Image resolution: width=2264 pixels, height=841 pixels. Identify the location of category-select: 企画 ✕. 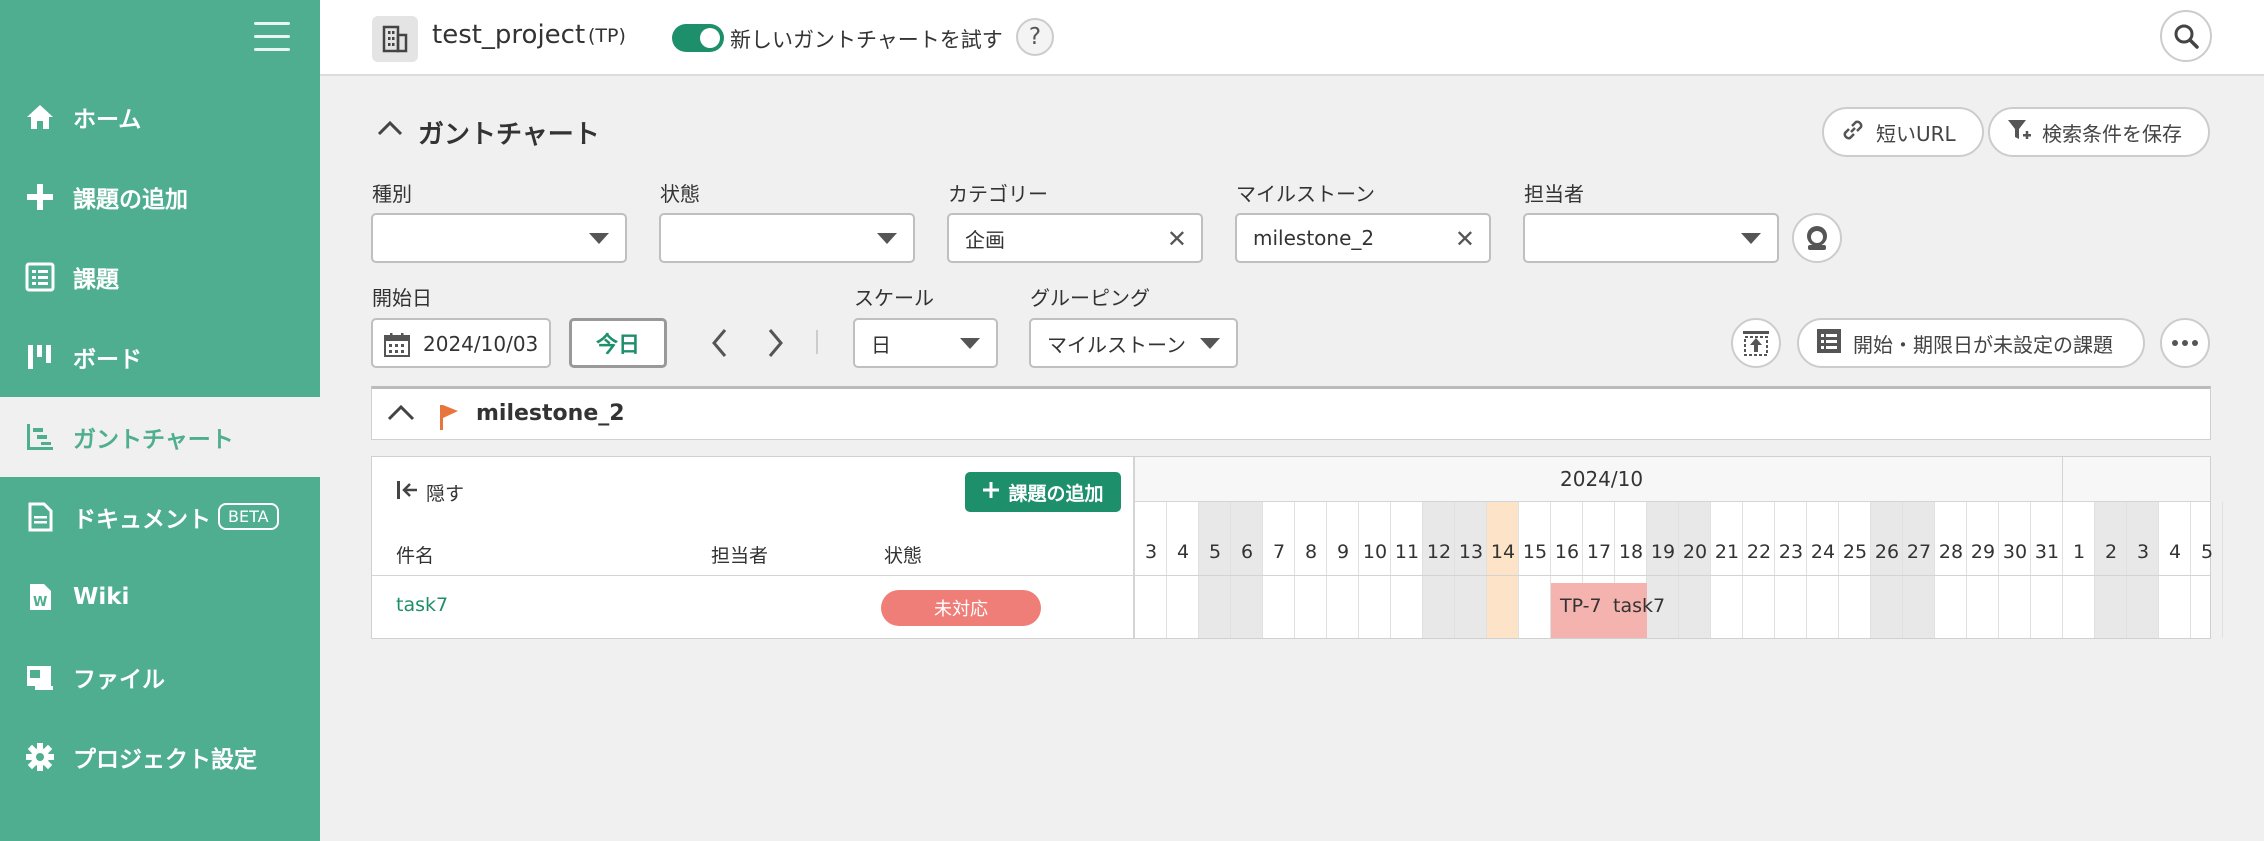
(1075, 238).